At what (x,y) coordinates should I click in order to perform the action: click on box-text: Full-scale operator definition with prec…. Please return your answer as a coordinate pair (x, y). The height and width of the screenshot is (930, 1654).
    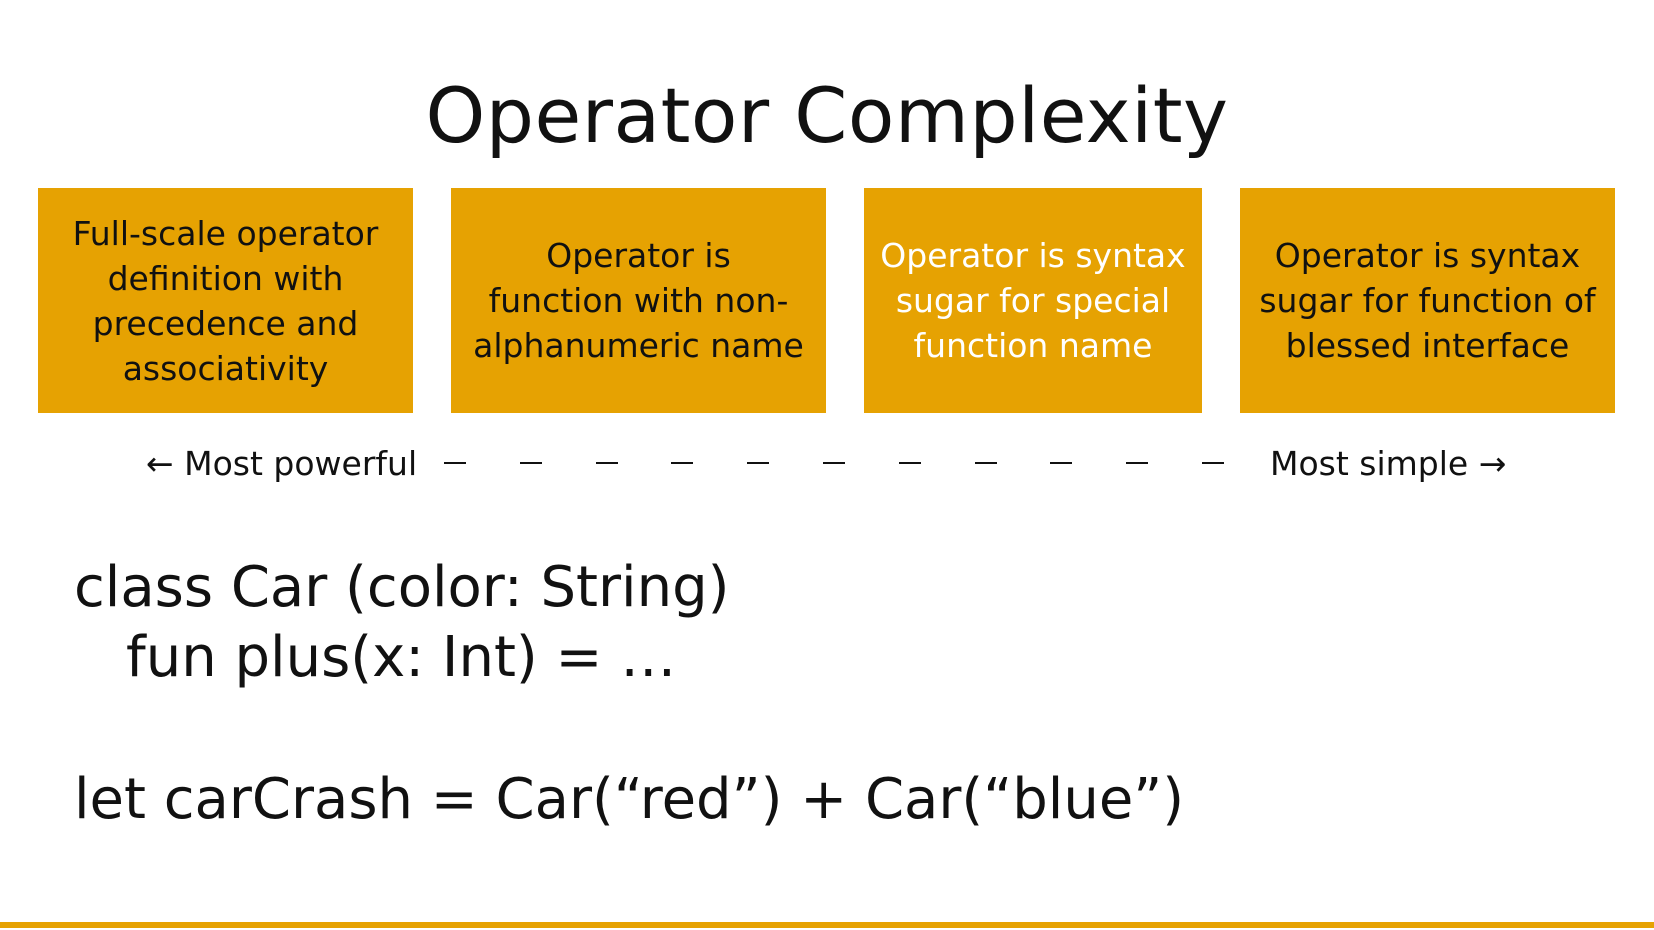
    Looking at the image, I should click on (225, 300).